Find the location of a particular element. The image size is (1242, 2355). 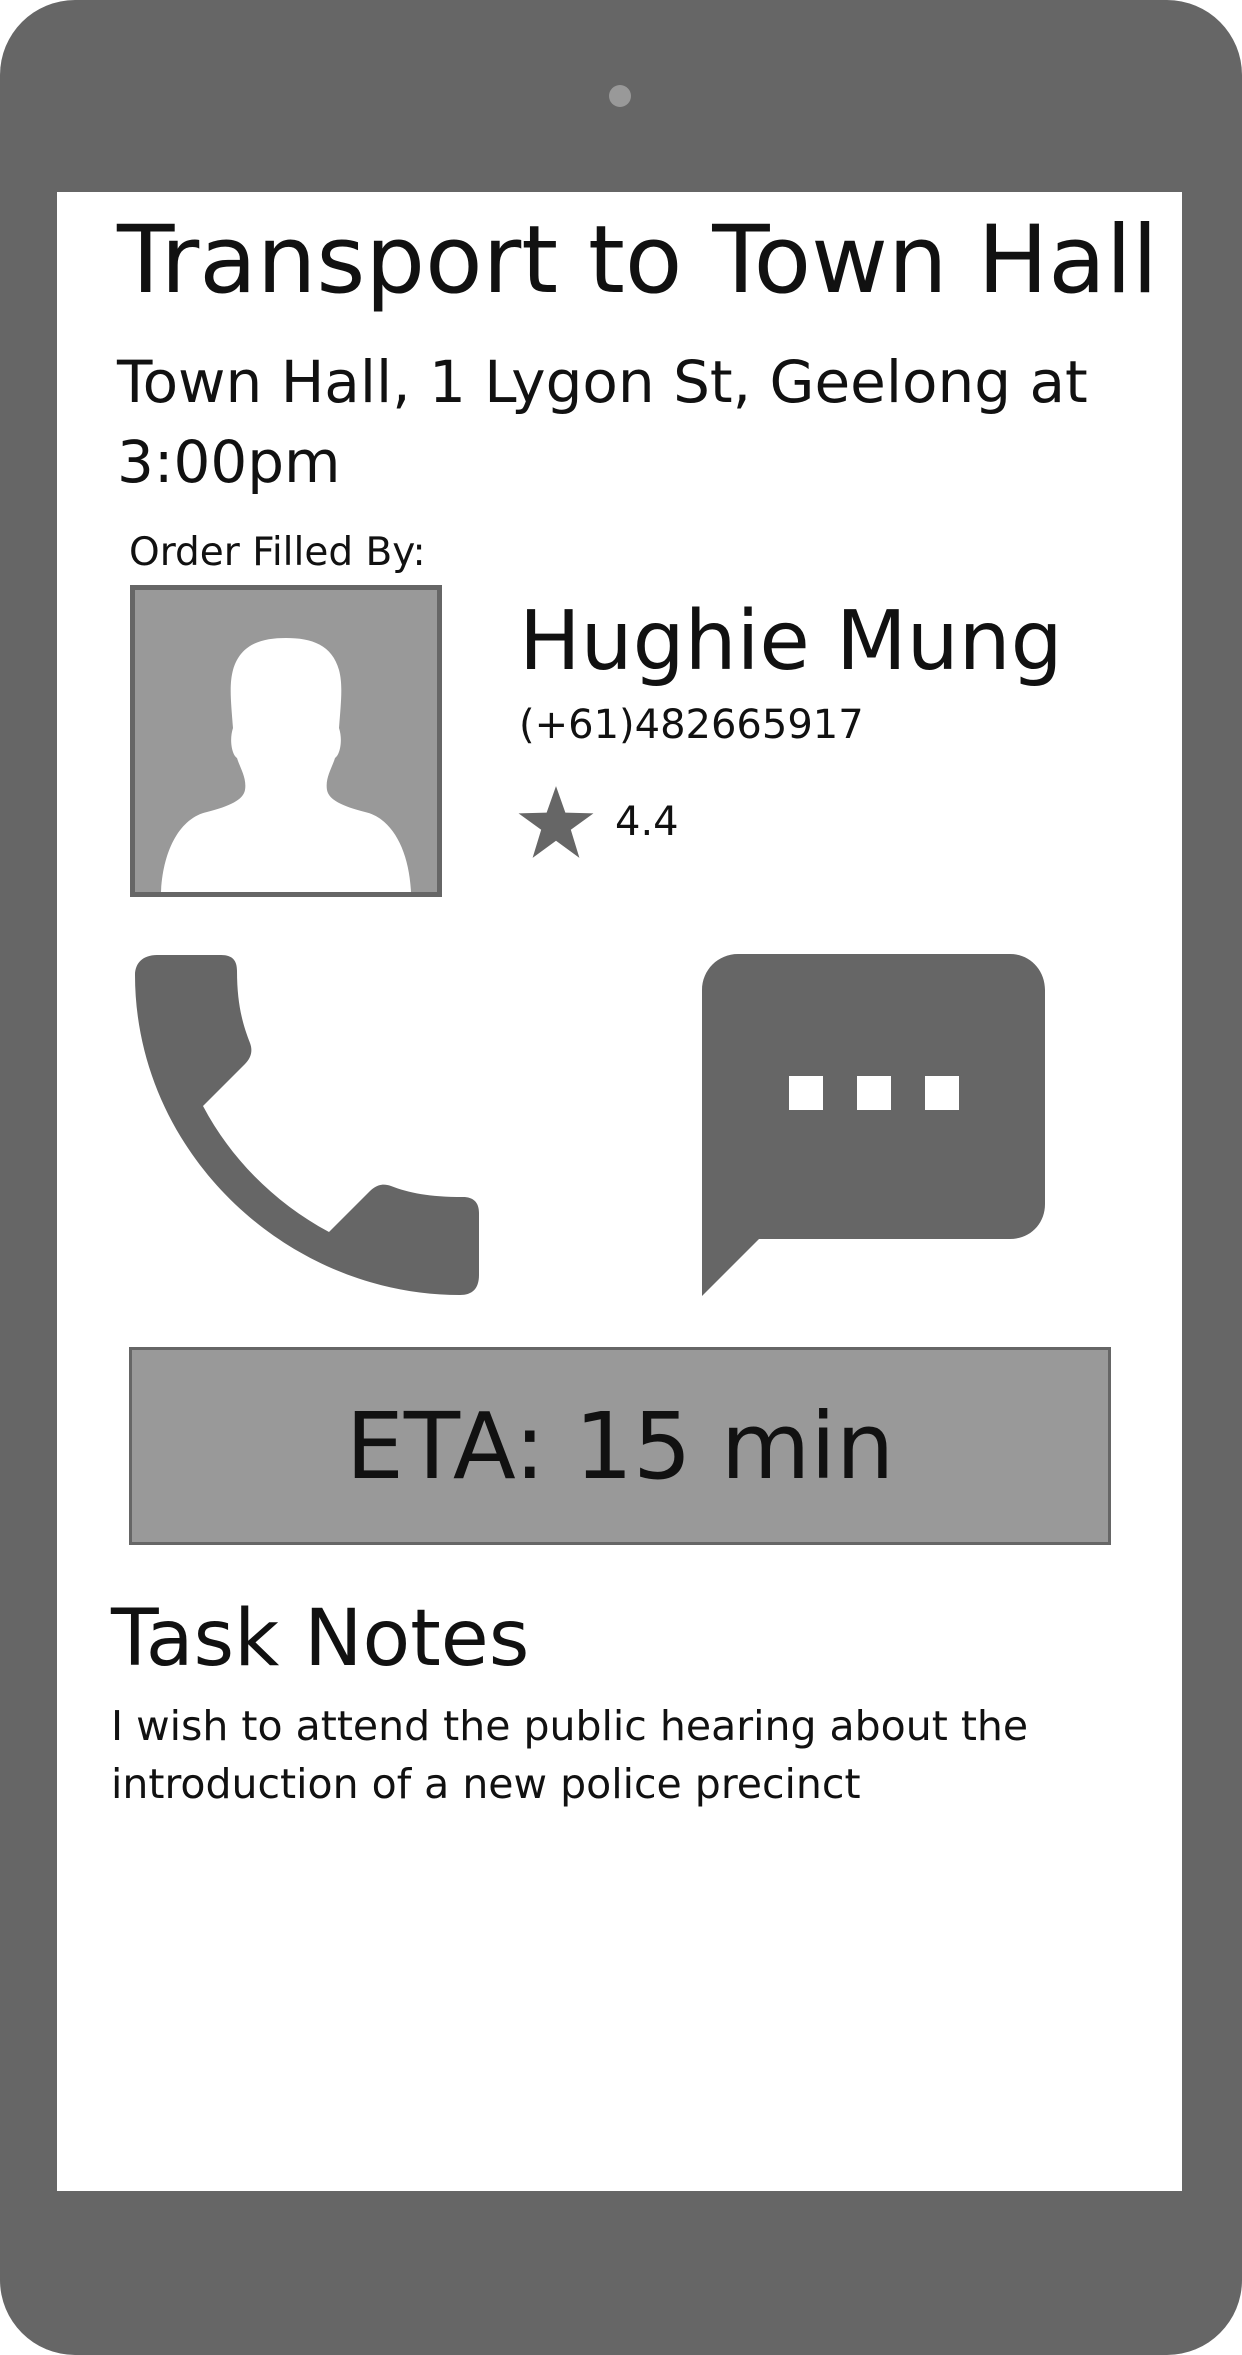

message-button is located at coordinates (874, 1126).